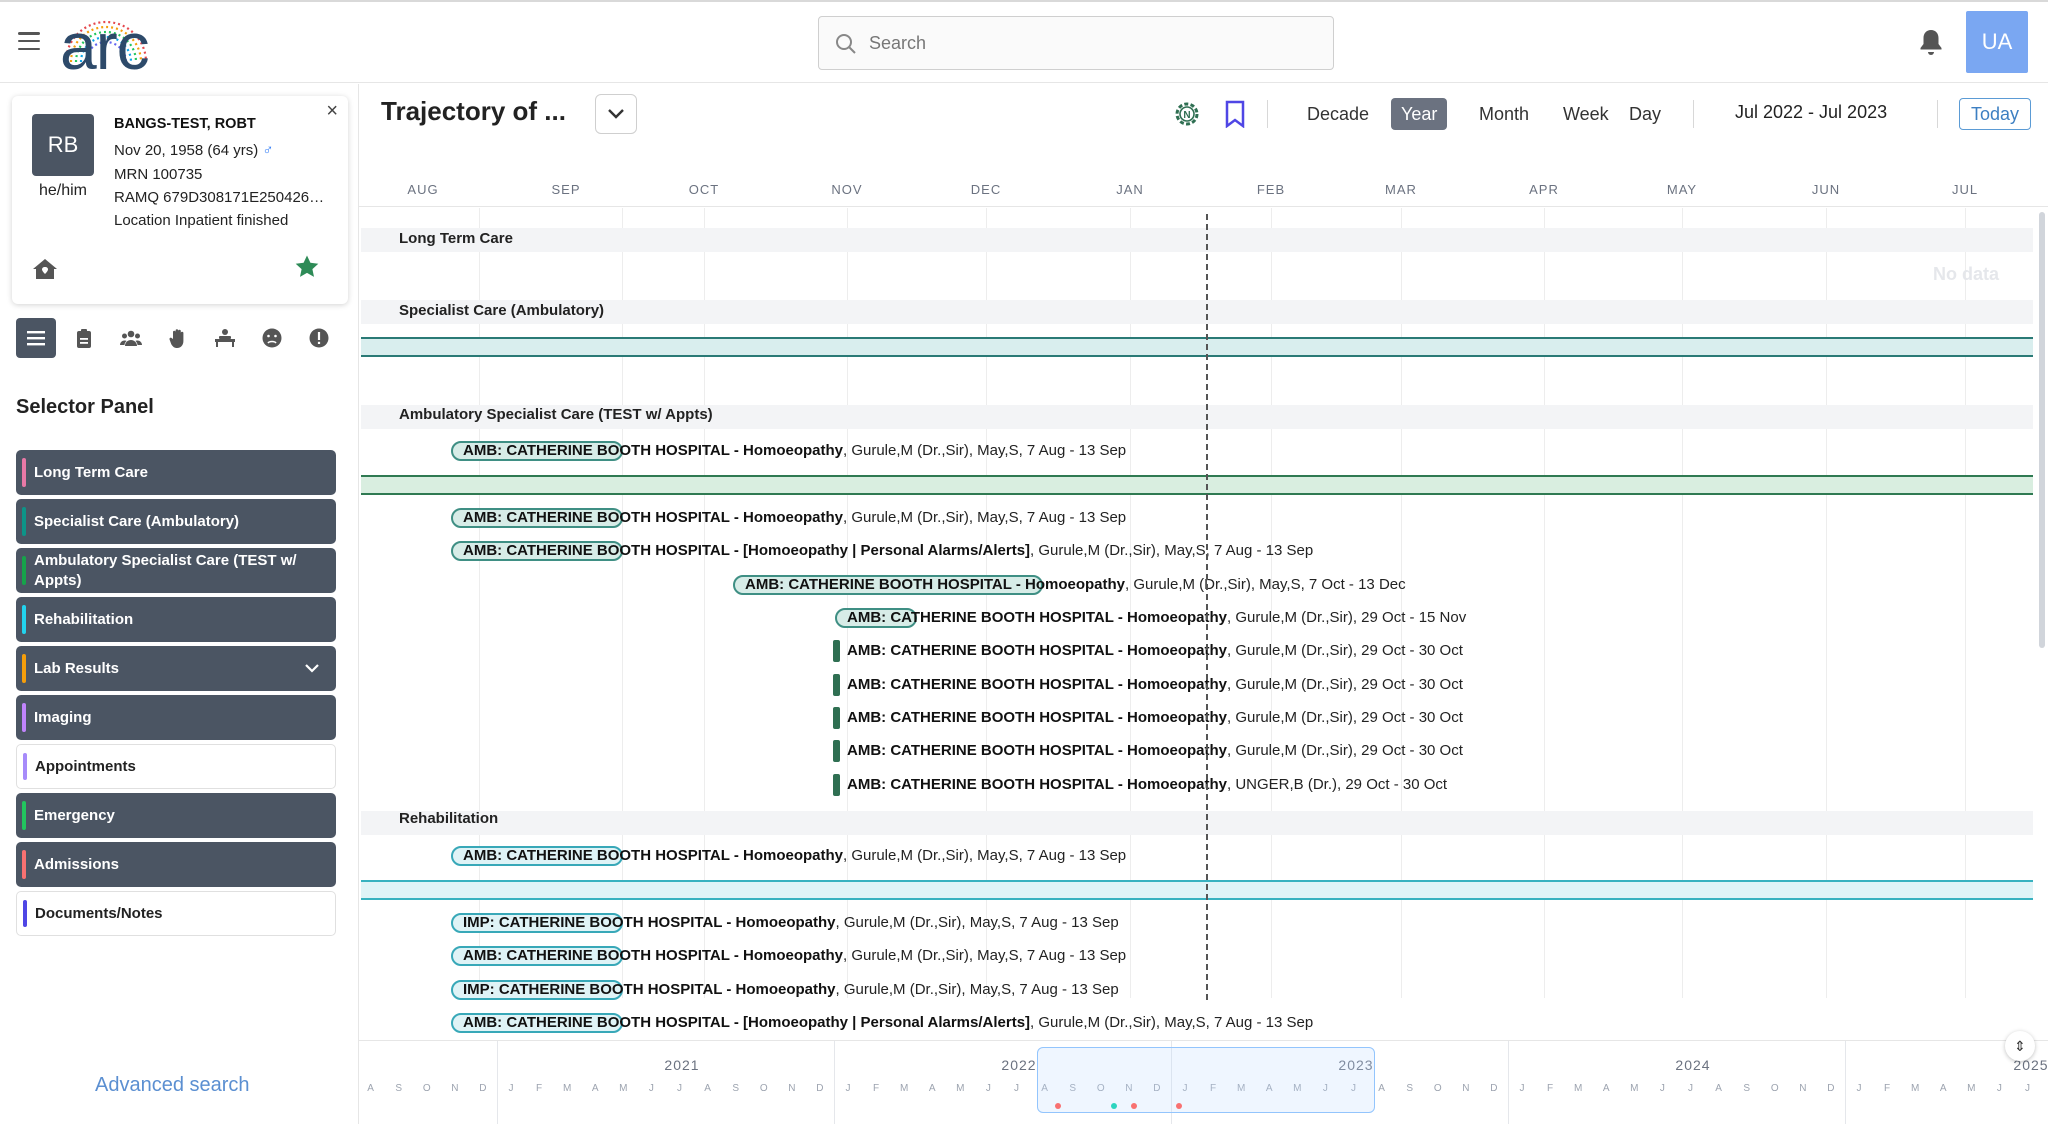 The width and height of the screenshot is (2048, 1124). What do you see at coordinates (1811, 112) in the screenshot?
I see `date-range-label: Jul 2022 - Jul 2023` at bounding box center [1811, 112].